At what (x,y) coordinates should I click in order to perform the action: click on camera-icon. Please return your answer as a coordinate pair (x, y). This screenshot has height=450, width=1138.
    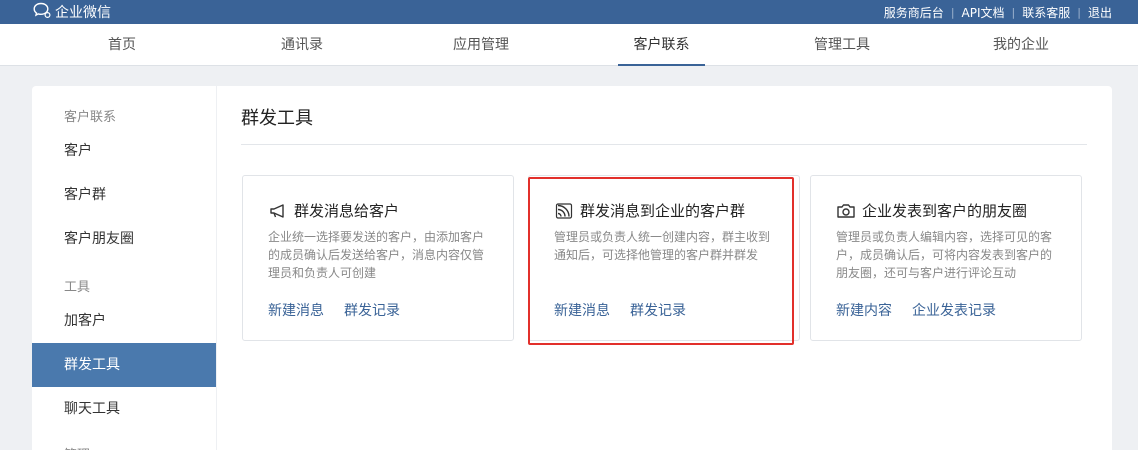
    Looking at the image, I should click on (846, 211).